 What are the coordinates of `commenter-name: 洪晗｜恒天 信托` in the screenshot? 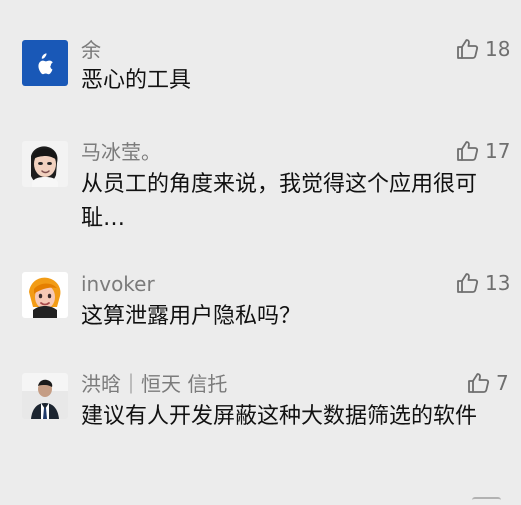 It's located at (154, 384).